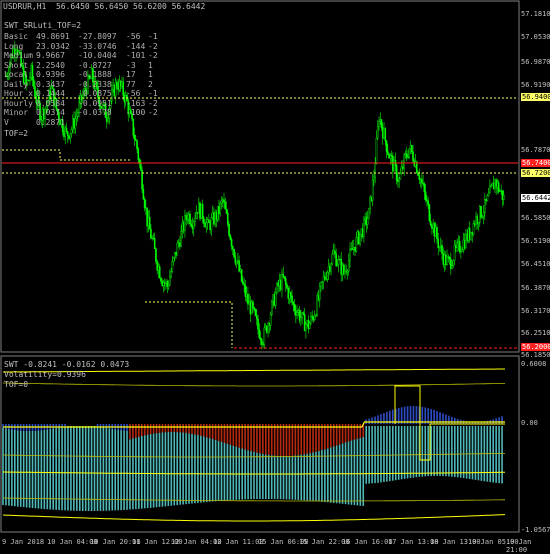 This screenshot has height=554, width=550. What do you see at coordinates (519, 546) in the screenshot?
I see `time-axis-label: 19 Jan 21:00` at bounding box center [519, 546].